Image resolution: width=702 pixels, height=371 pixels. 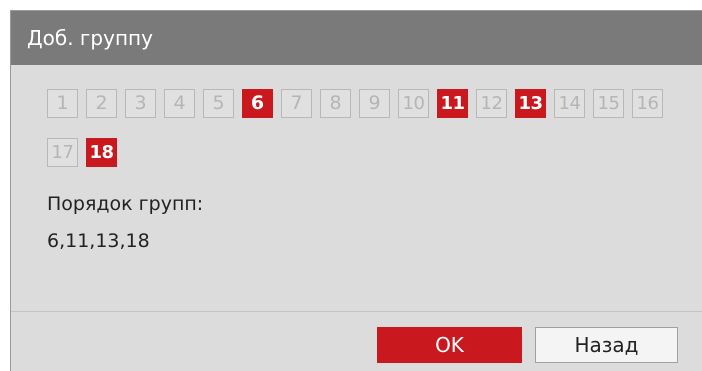 What do you see at coordinates (452, 103) in the screenshot?
I see `channel-button-11: 11` at bounding box center [452, 103].